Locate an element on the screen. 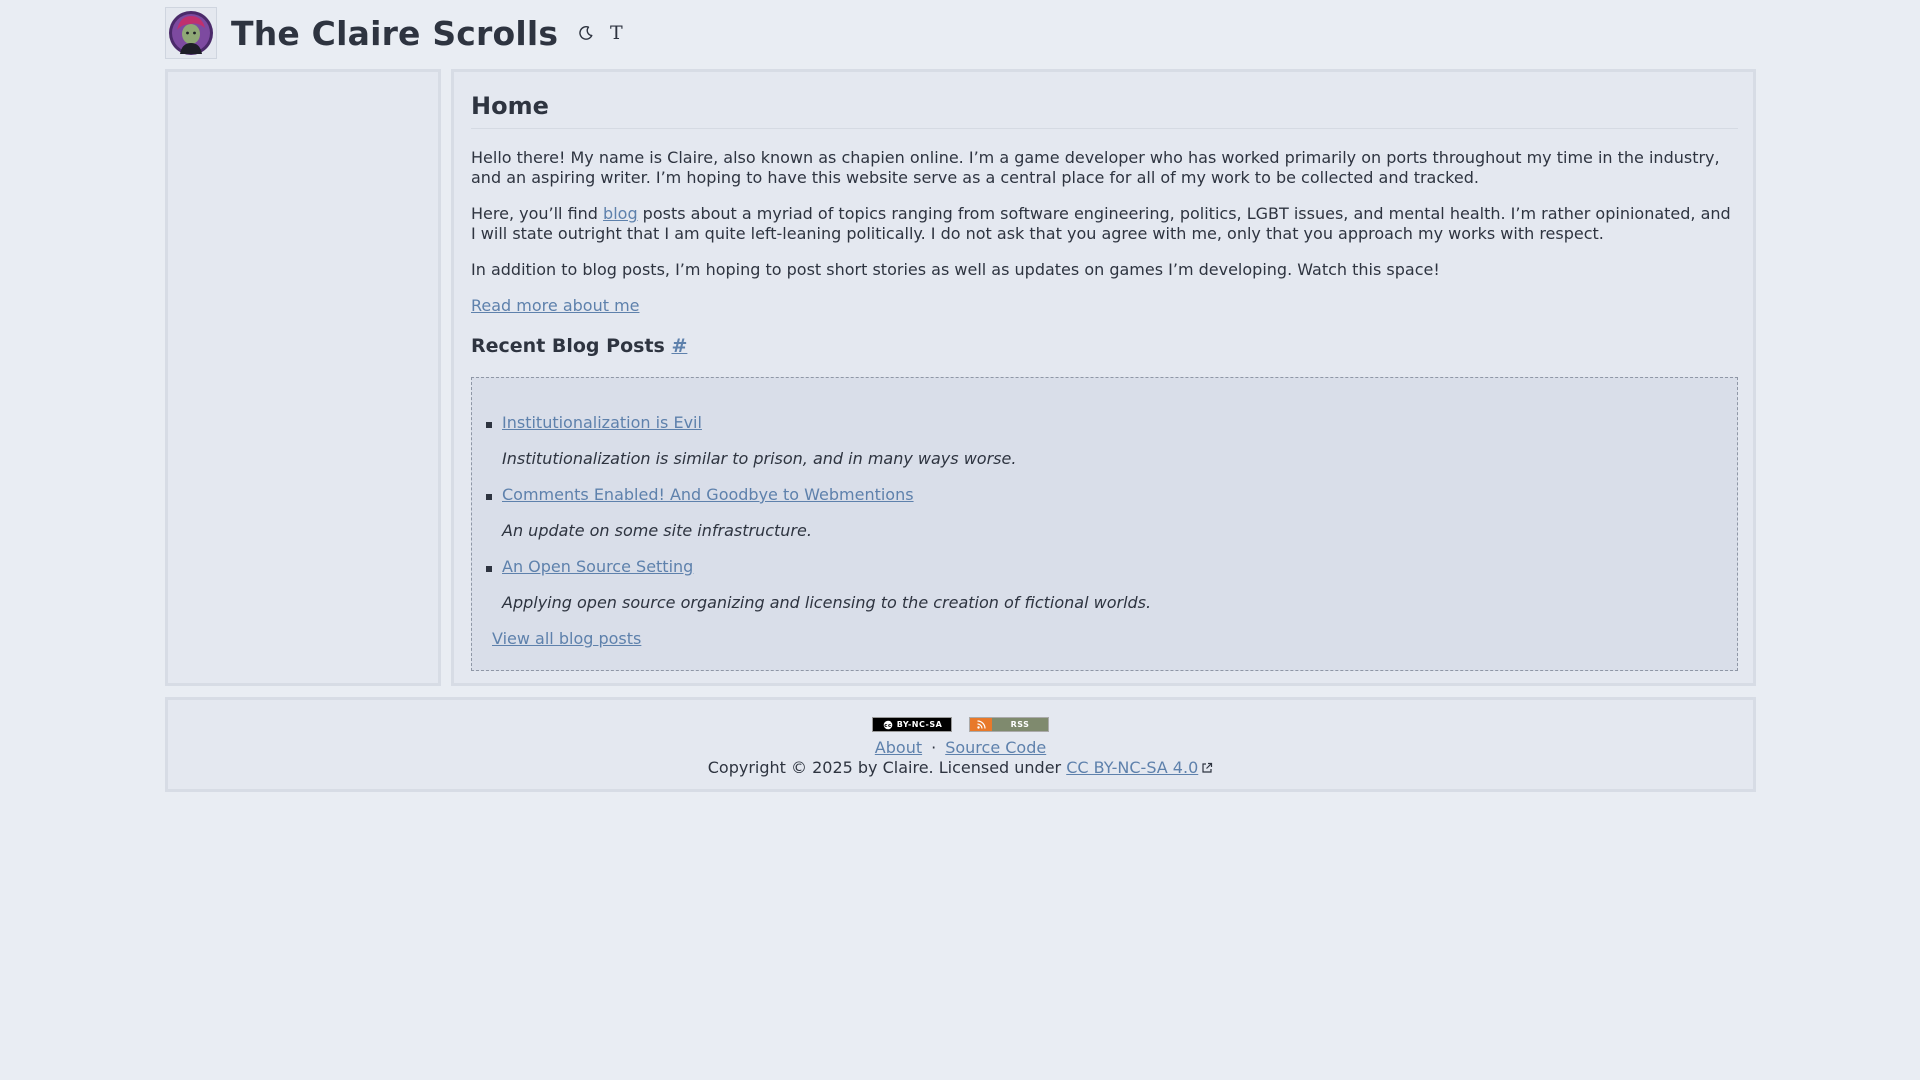  read-more-paragraph: Read more about me is located at coordinates (555, 306).